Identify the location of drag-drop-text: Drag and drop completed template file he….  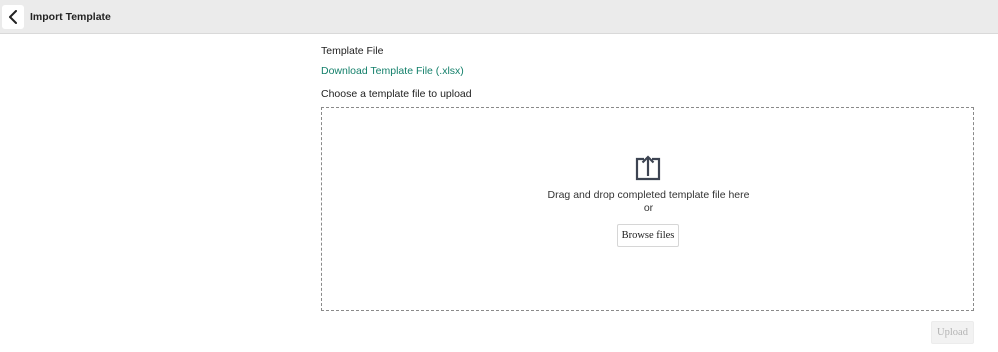
(648, 195).